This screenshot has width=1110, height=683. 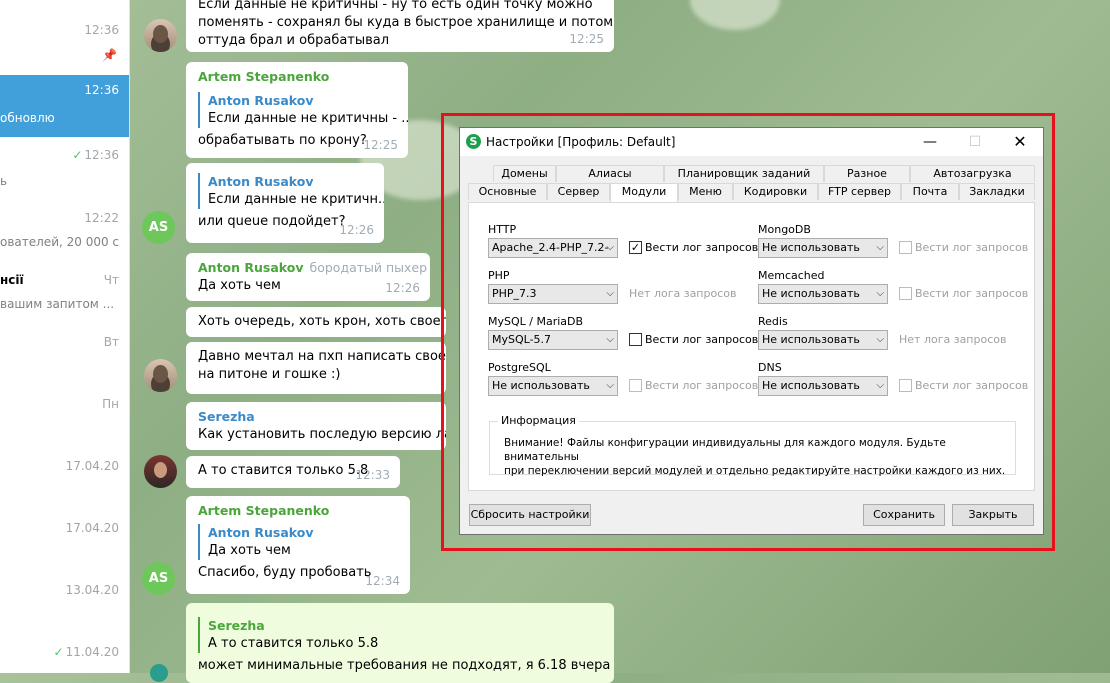 I want to click on mysql-log-checkbox, so click(x=635, y=339).